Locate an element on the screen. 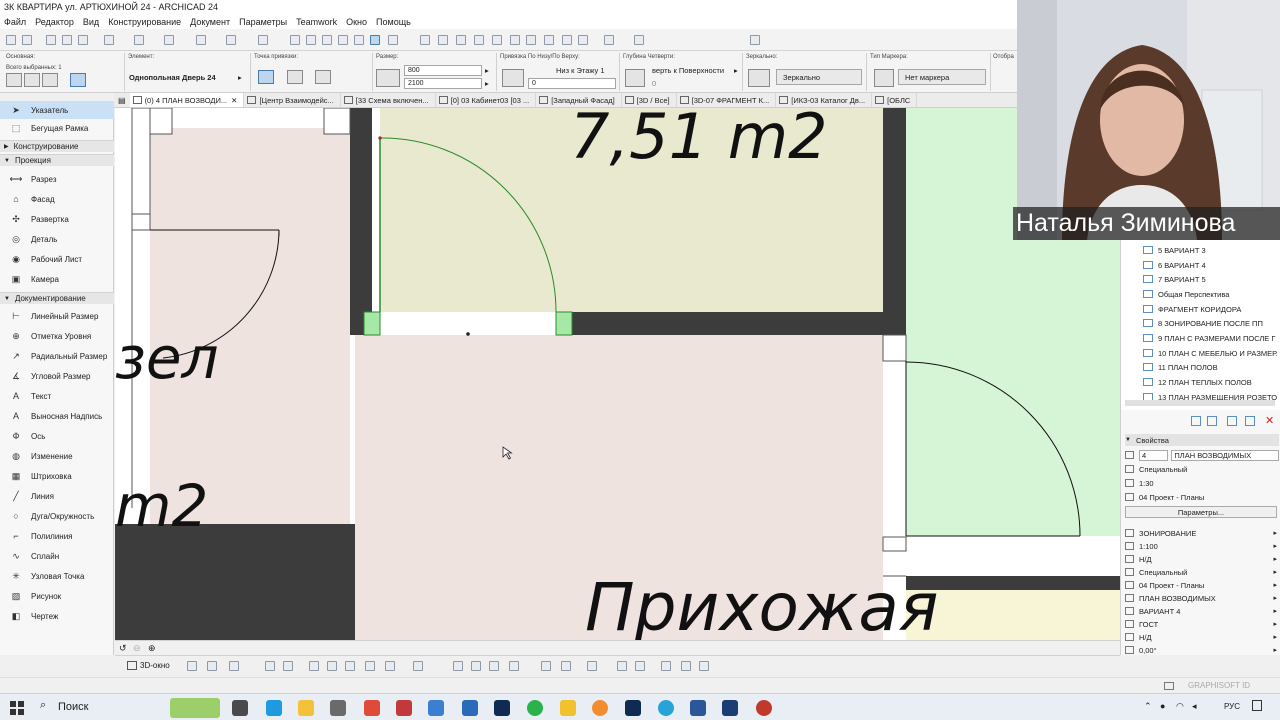 This screenshot has width=1280, height=720. microphone-icon: ● is located at coordinates (1162, 706).